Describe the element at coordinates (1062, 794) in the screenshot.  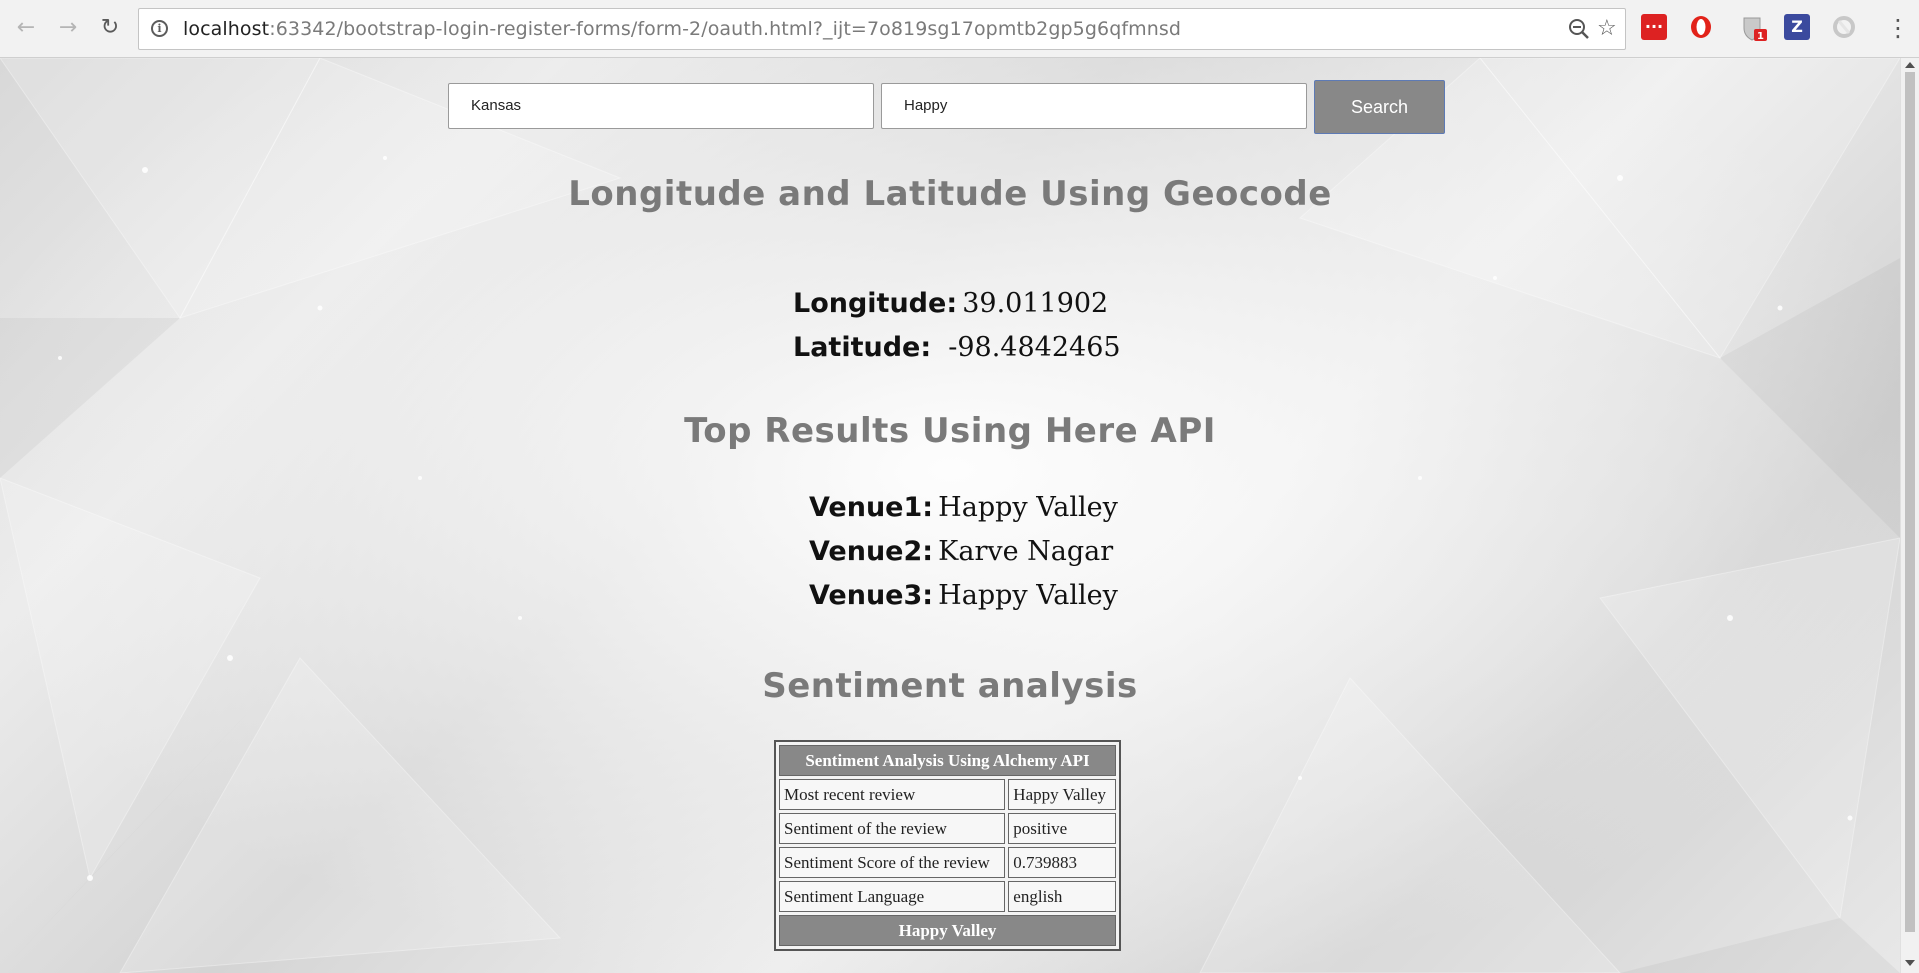
I see `table-cell-value: Happy Valley` at that location.